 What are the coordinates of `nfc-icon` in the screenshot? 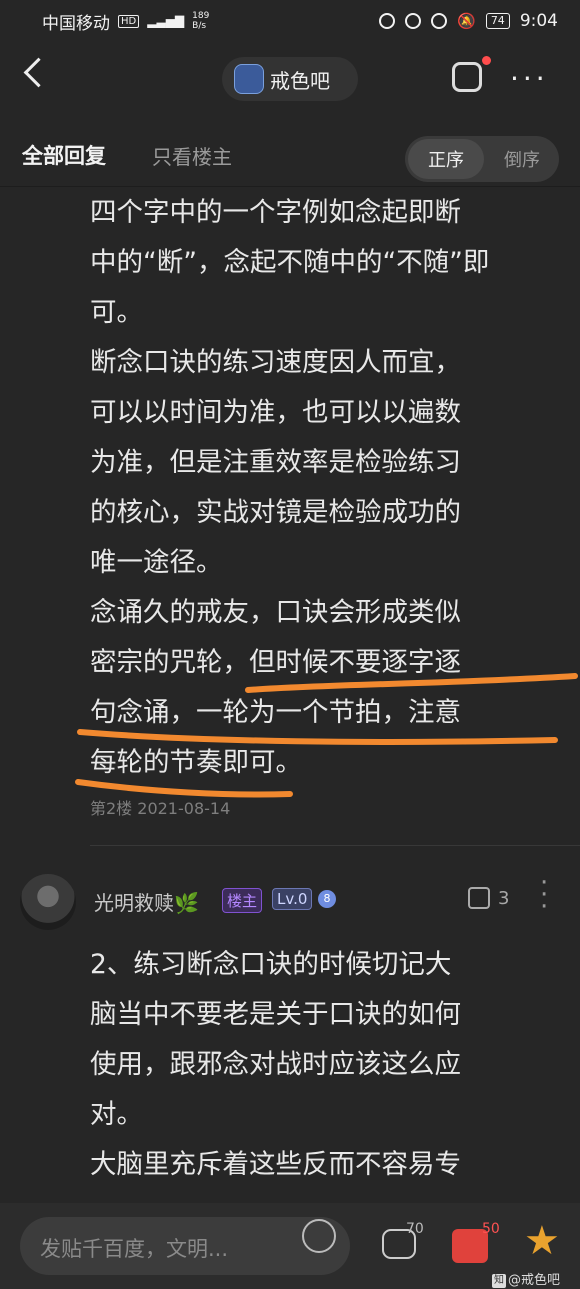 It's located at (387, 21).